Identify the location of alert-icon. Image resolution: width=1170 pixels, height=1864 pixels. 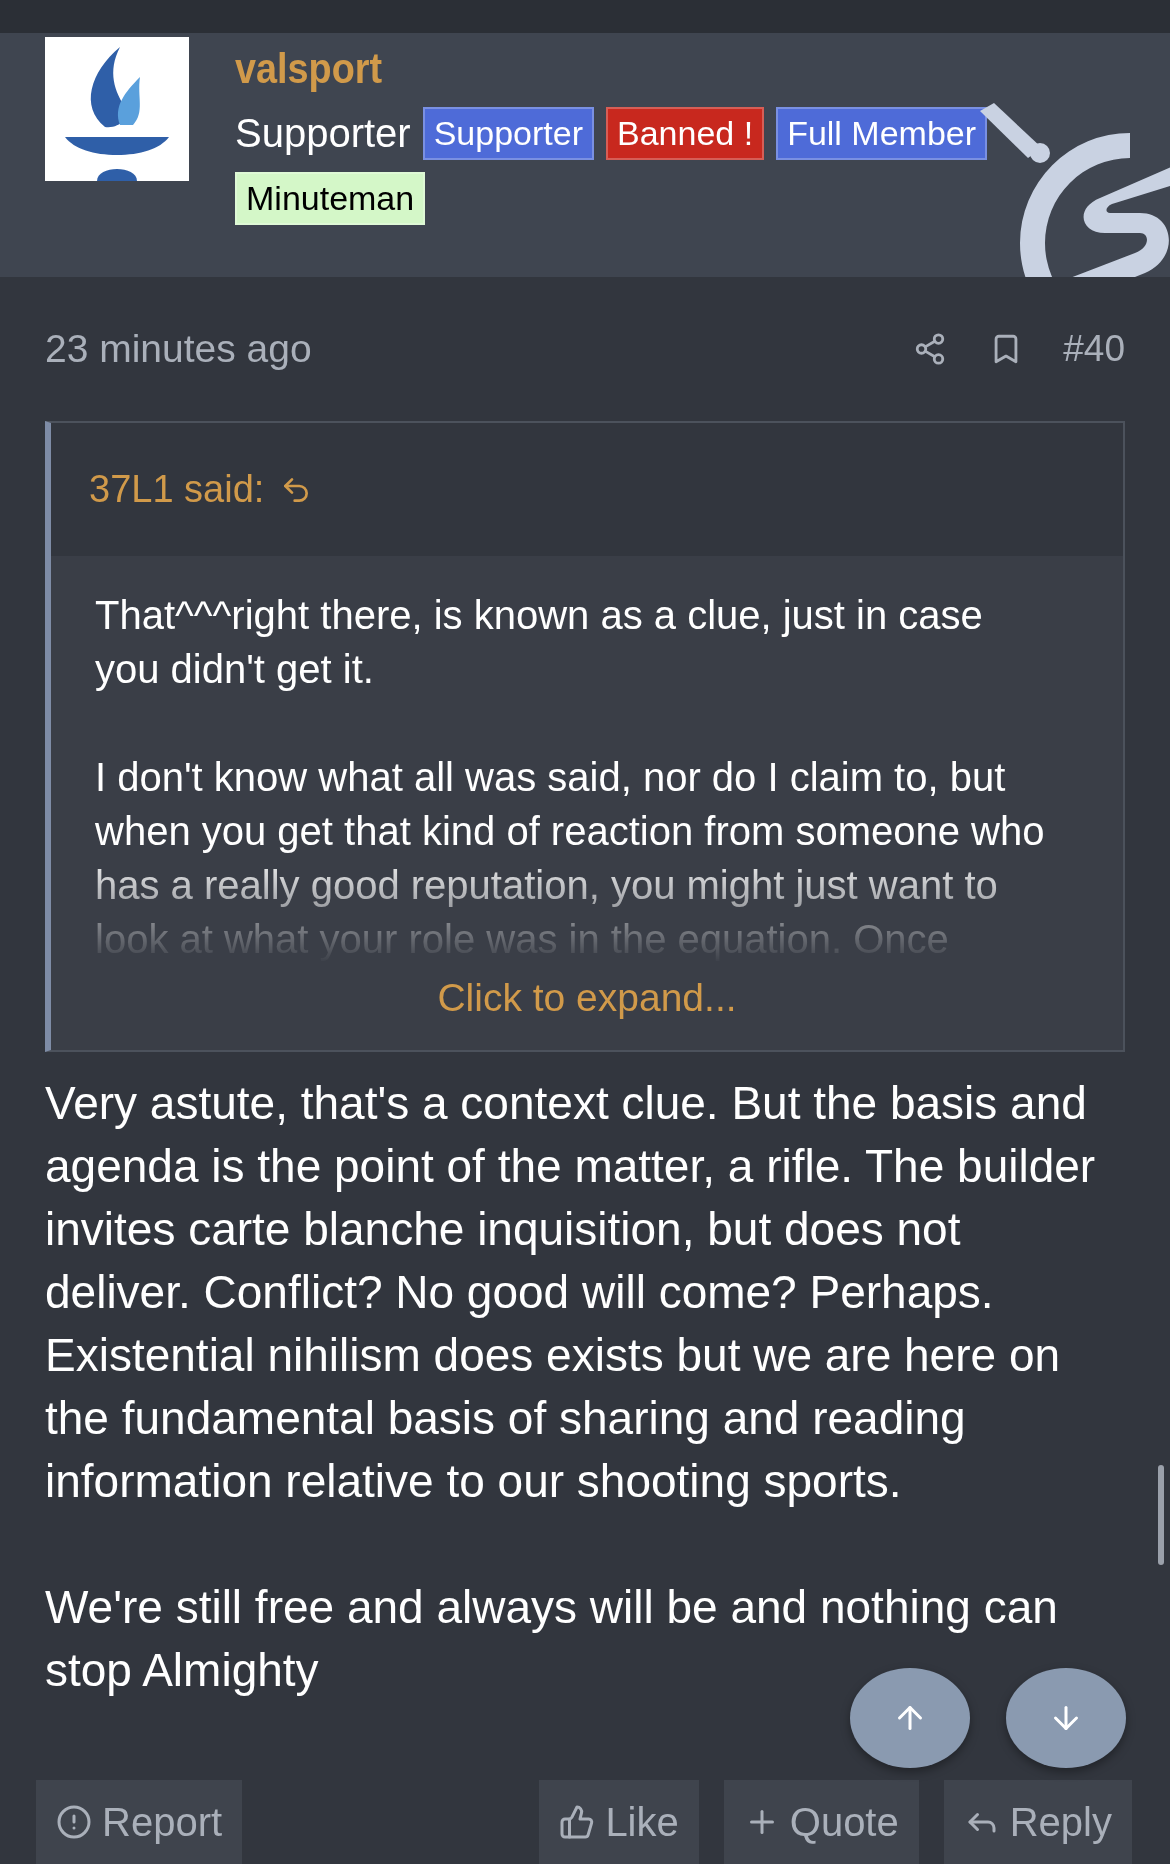
(74, 1822).